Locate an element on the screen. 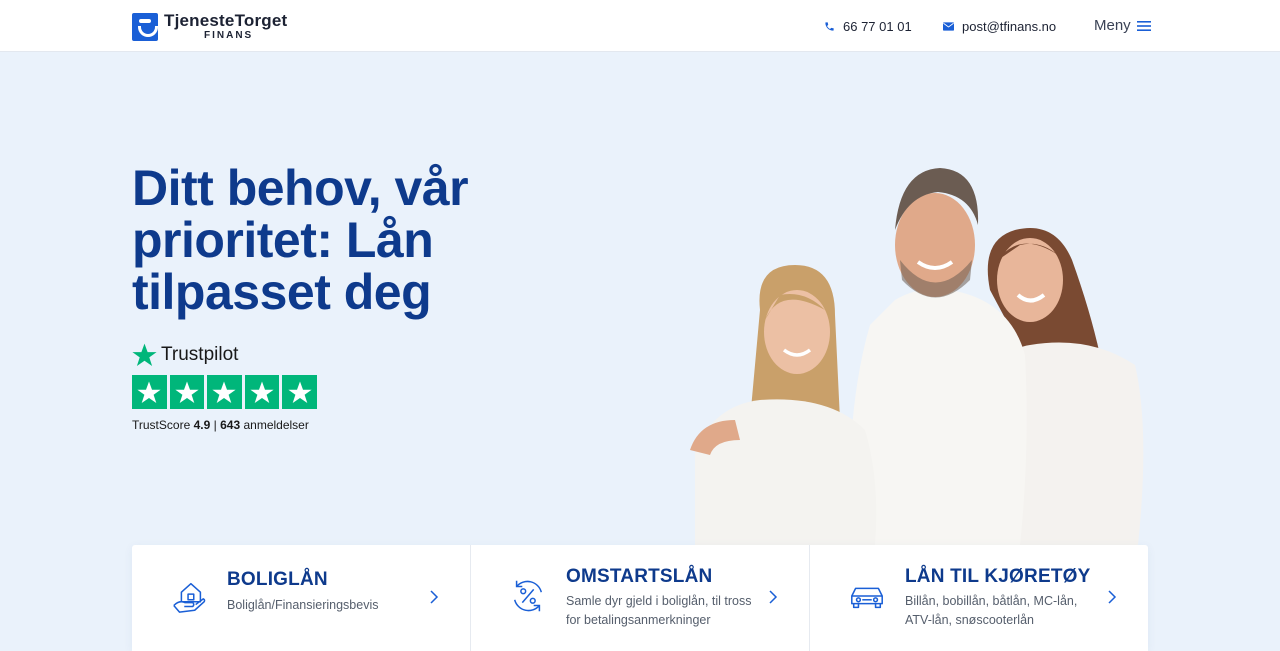 The height and width of the screenshot is (651, 1280). email-link: post@tfinans.no is located at coordinates (999, 26).